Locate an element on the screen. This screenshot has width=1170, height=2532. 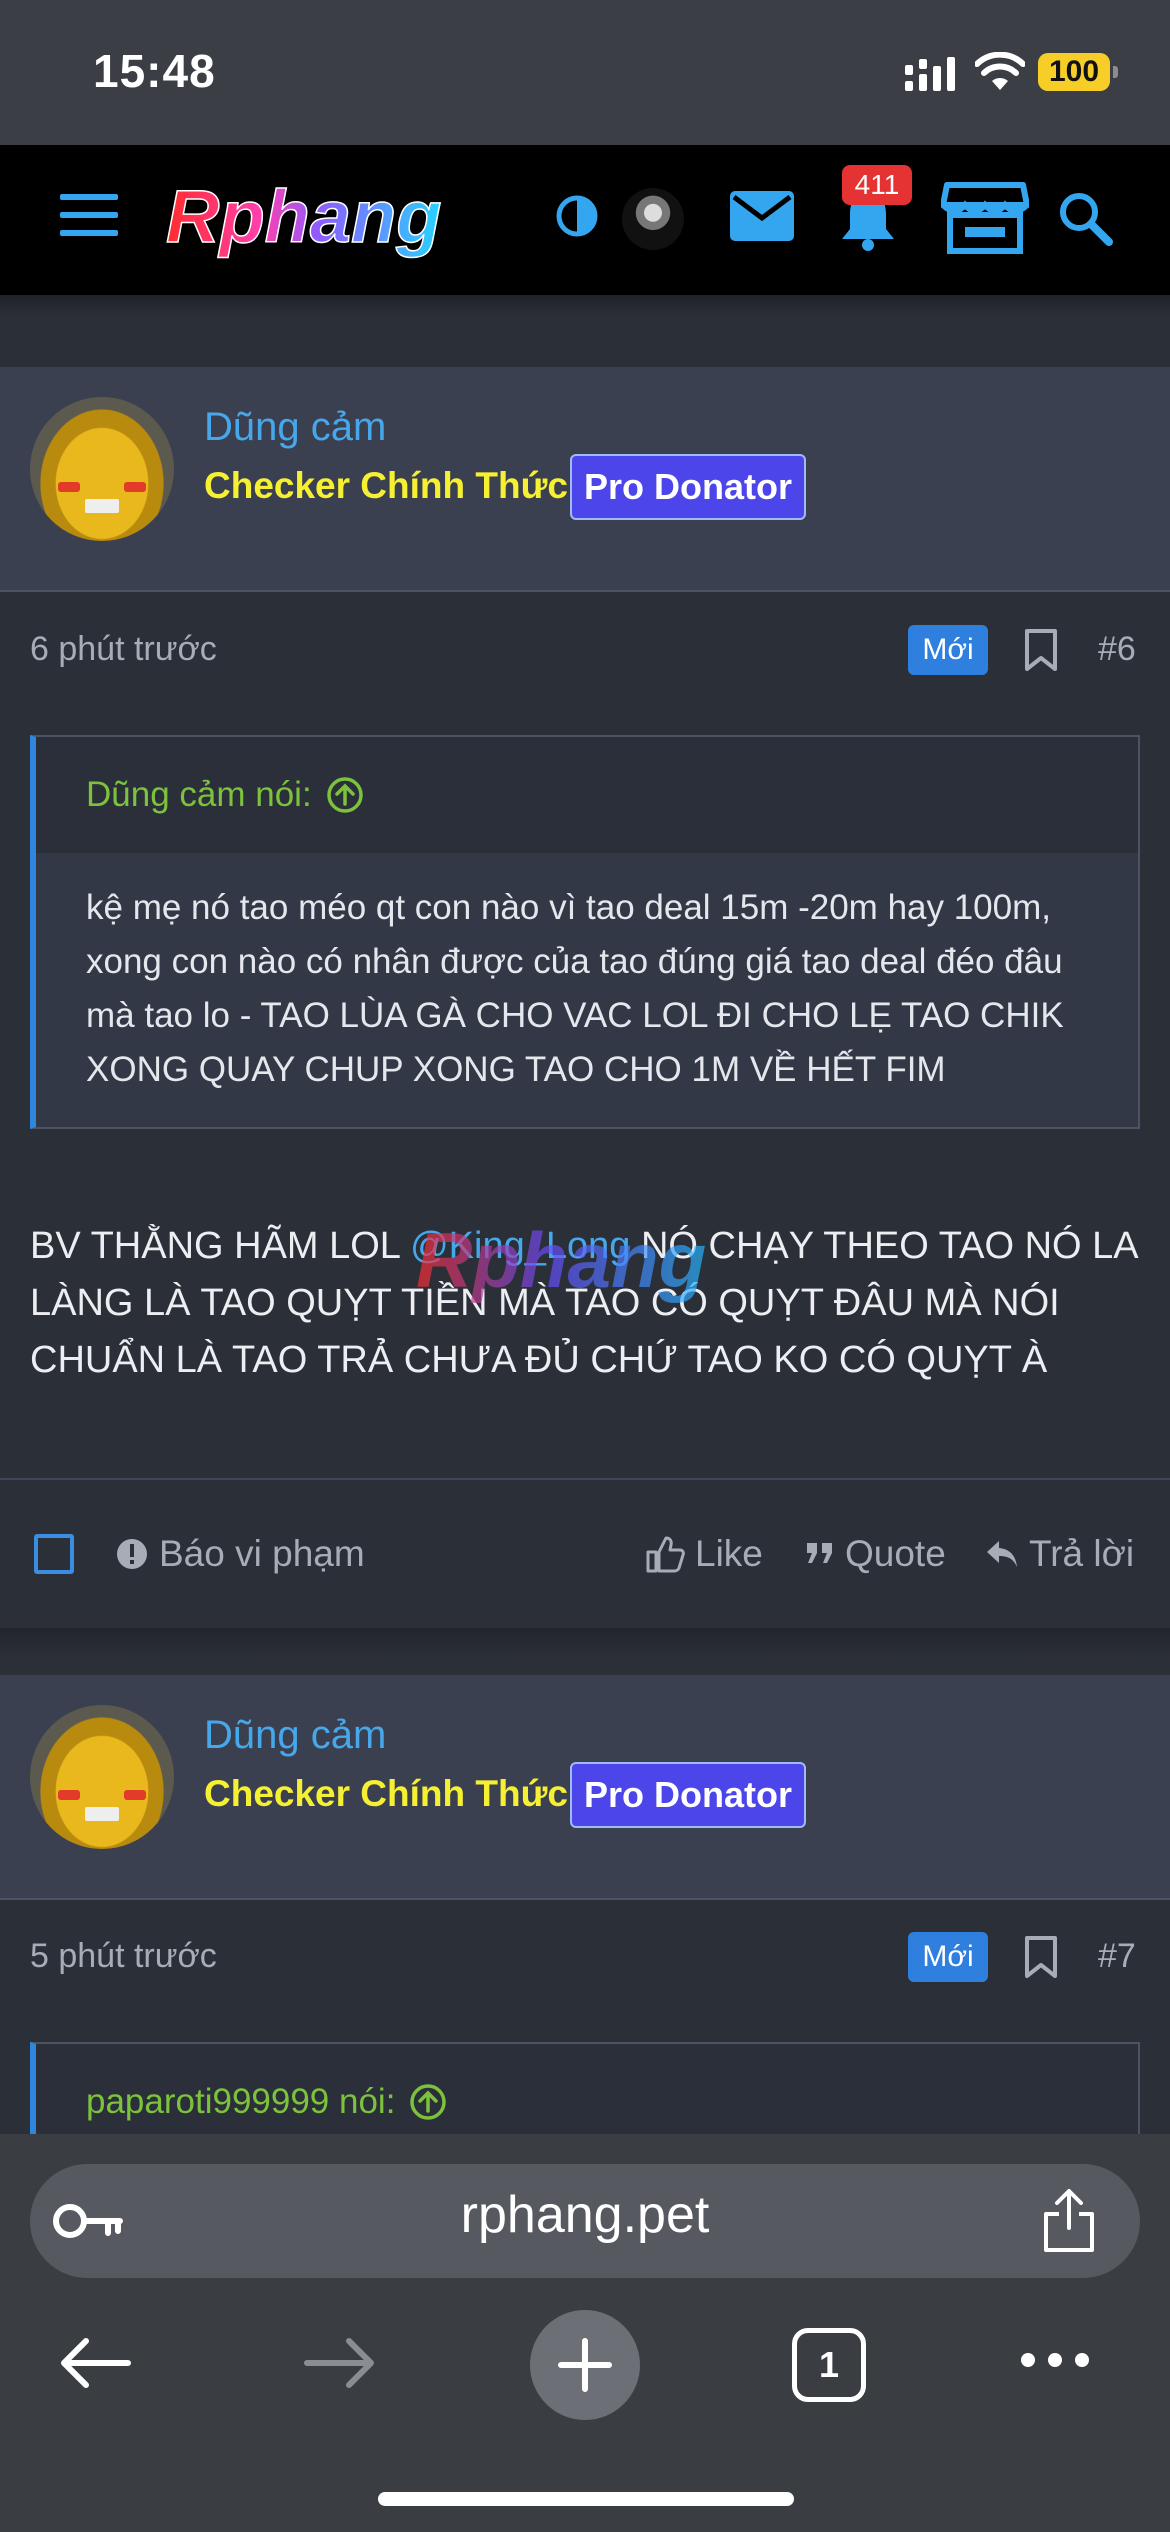
notification-count-badge: 411 is located at coordinates (877, 185).